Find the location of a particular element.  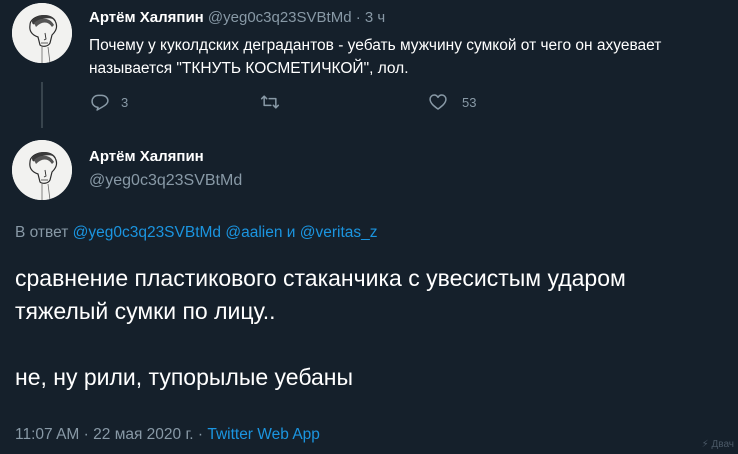

mention-link: @aalien is located at coordinates (253, 232).